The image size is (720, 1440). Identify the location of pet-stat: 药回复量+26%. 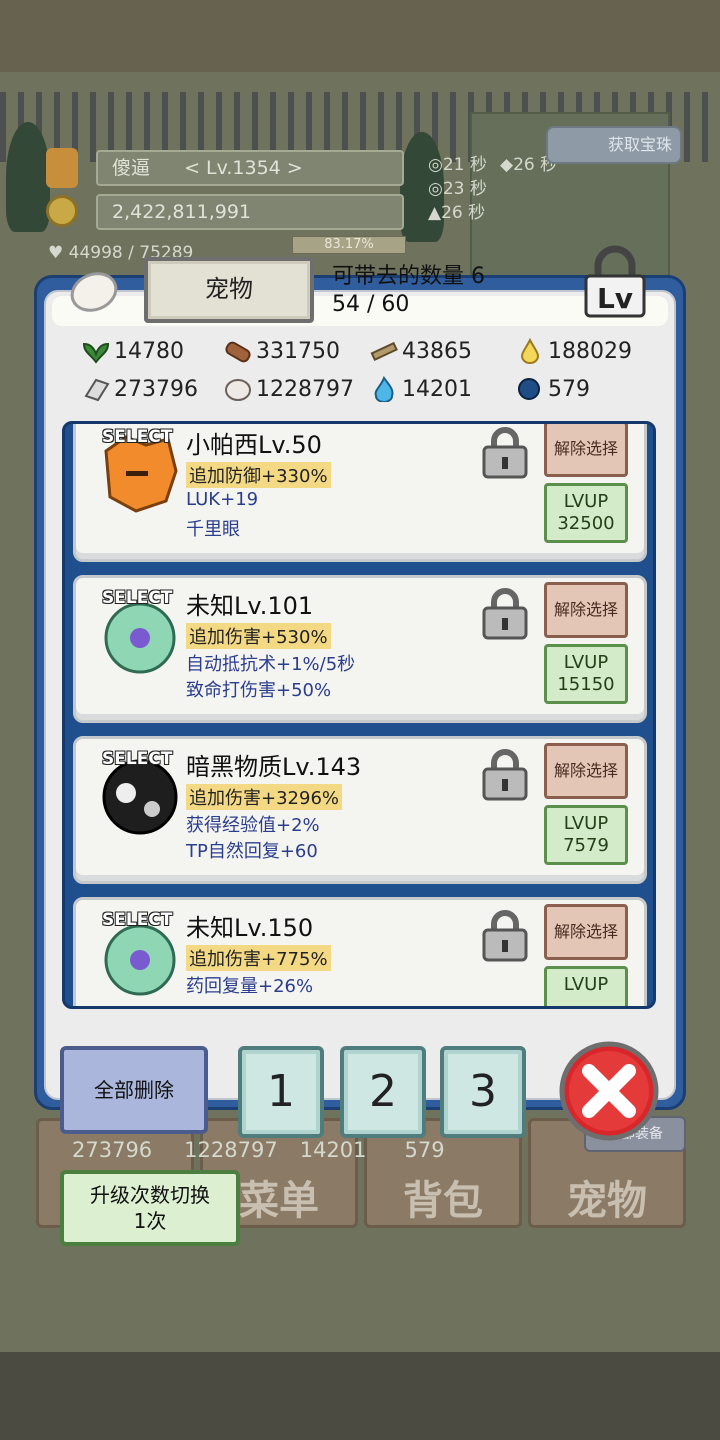
(250, 986).